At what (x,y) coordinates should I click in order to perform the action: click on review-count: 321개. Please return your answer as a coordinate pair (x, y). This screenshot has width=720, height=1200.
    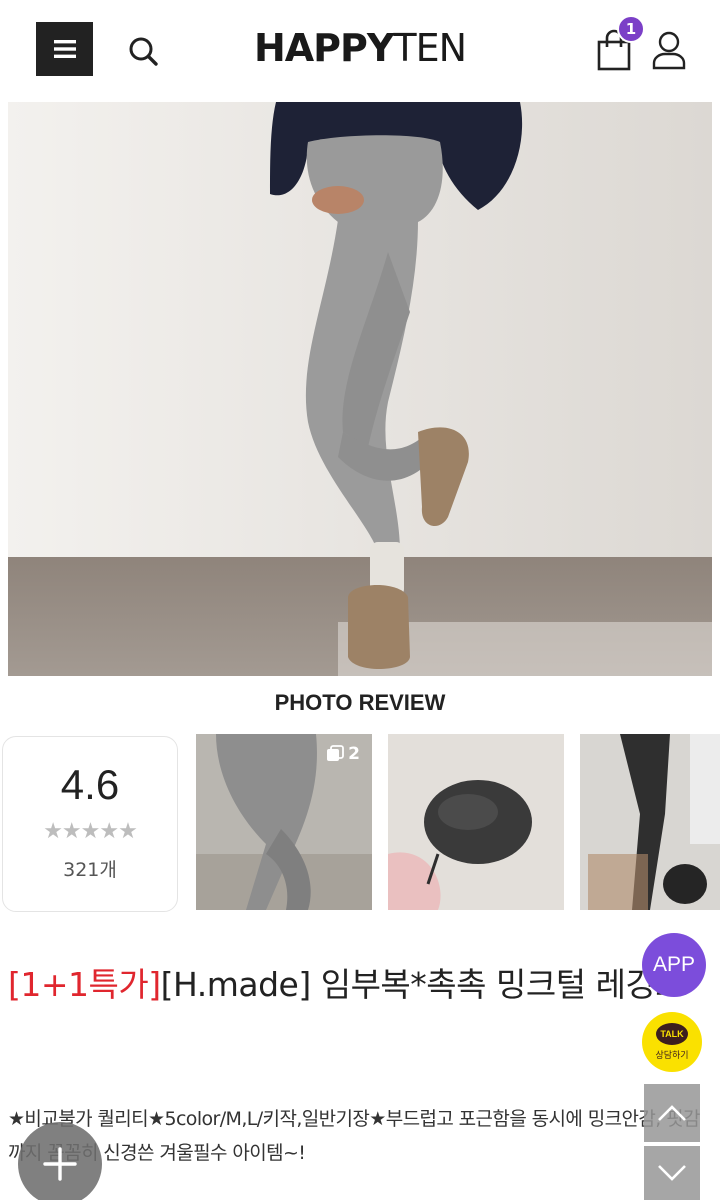
    Looking at the image, I should click on (90, 870).